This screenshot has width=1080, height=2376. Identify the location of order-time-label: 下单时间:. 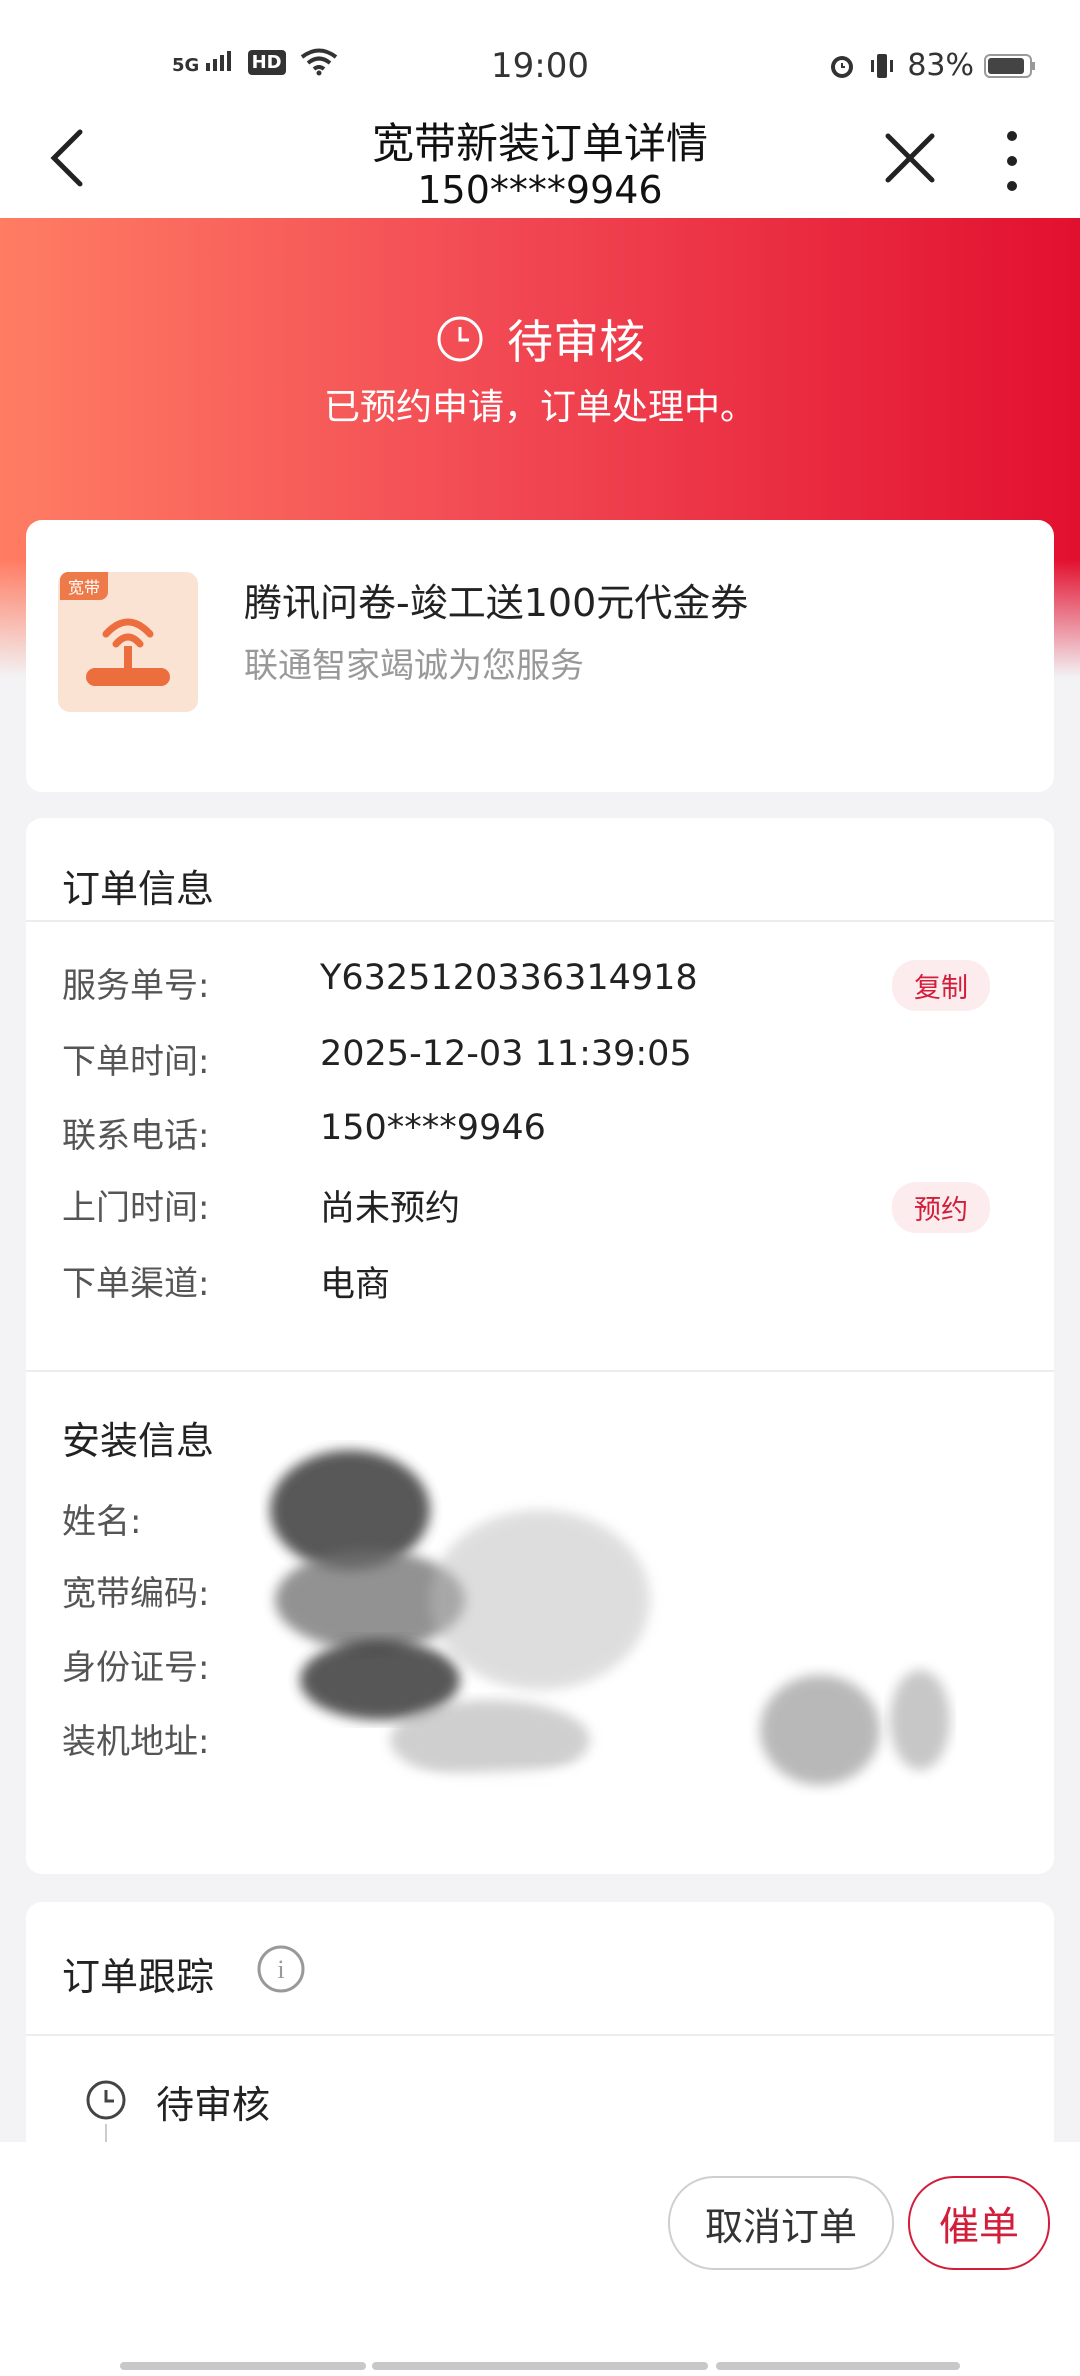
(136, 1062).